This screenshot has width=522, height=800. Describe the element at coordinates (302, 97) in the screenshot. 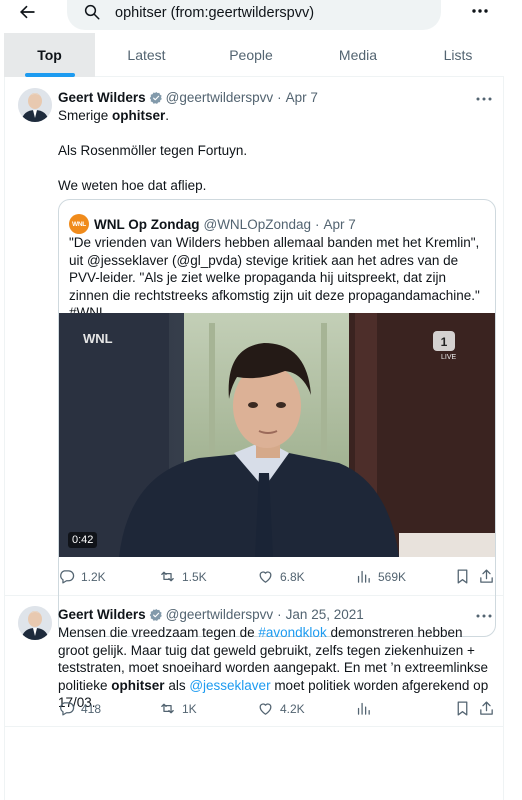

I see `tweet-date: Apr 7` at that location.